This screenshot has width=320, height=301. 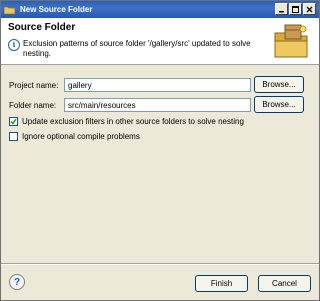 I want to click on maximize-button, so click(x=295, y=9).